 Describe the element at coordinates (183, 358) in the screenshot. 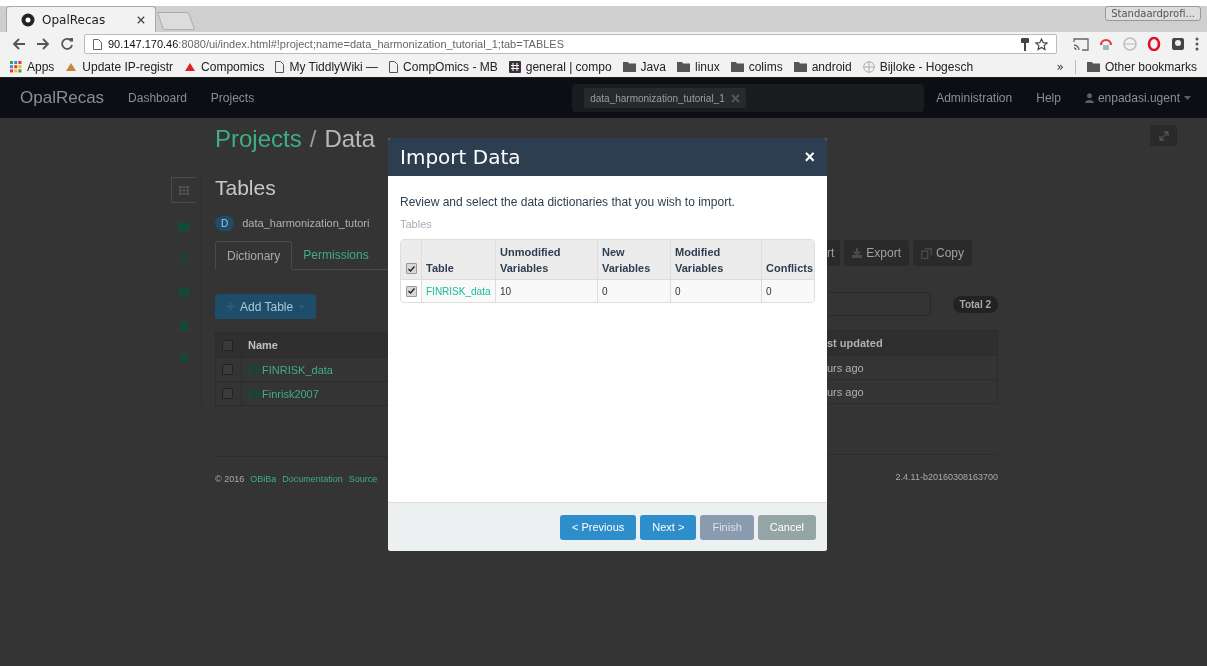

I see `gear-icon` at that location.